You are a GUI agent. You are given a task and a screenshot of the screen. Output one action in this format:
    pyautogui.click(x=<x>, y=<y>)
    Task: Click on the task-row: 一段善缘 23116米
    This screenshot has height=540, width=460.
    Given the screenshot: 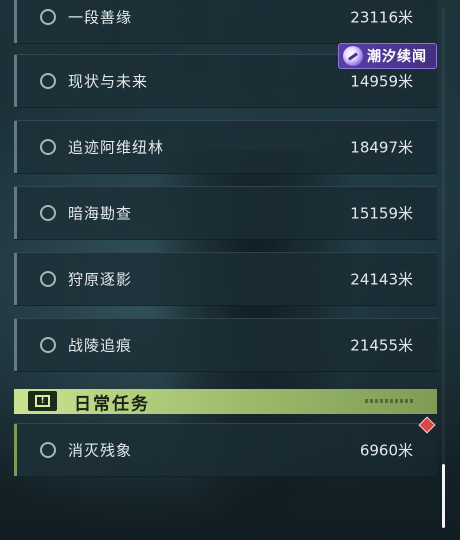 What is the action you would take?
    pyautogui.click(x=225, y=22)
    